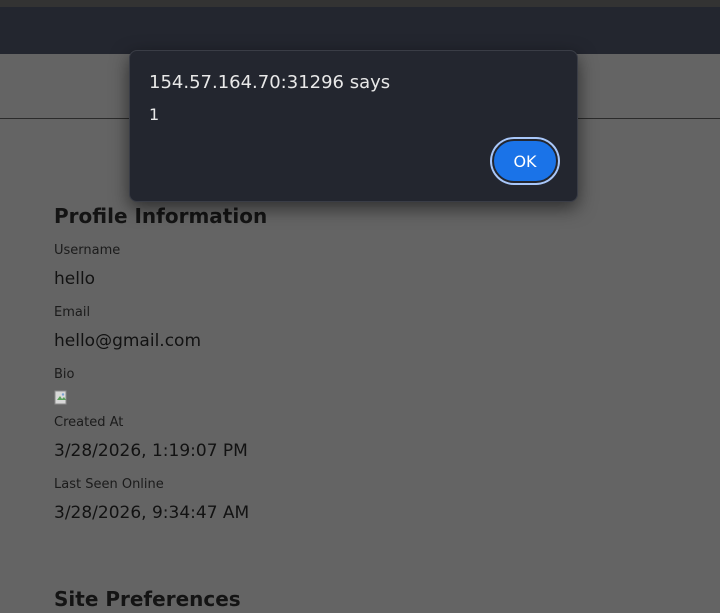  What do you see at coordinates (154, 114) in the screenshot?
I see `dialog-message: 1` at bounding box center [154, 114].